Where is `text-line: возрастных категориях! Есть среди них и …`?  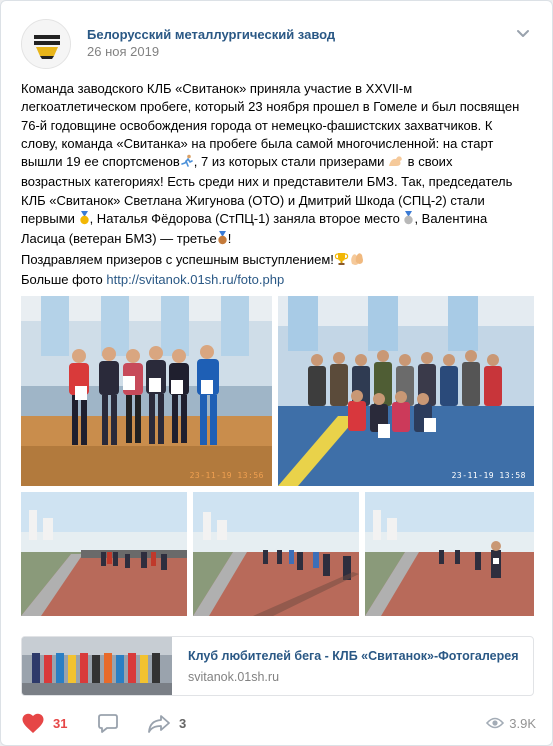
text-line: возрастных категориях! Есть среди них и … is located at coordinates (267, 182).